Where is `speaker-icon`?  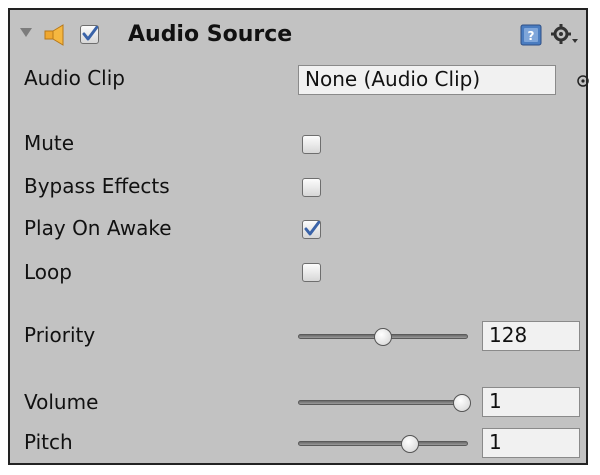 speaker-icon is located at coordinates (54, 35).